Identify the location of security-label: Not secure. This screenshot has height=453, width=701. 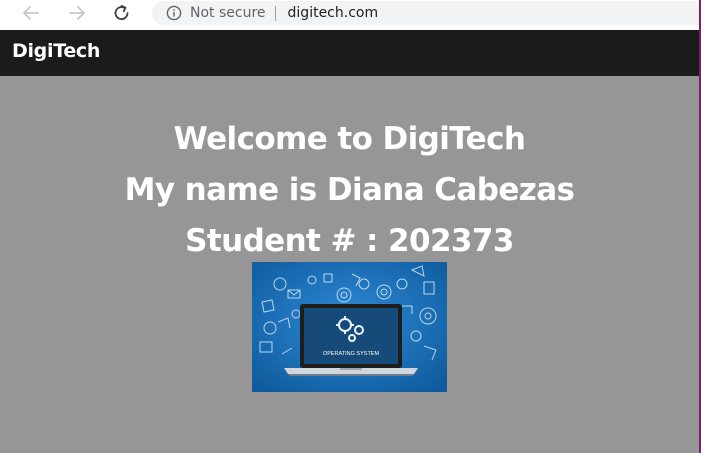
(228, 13).